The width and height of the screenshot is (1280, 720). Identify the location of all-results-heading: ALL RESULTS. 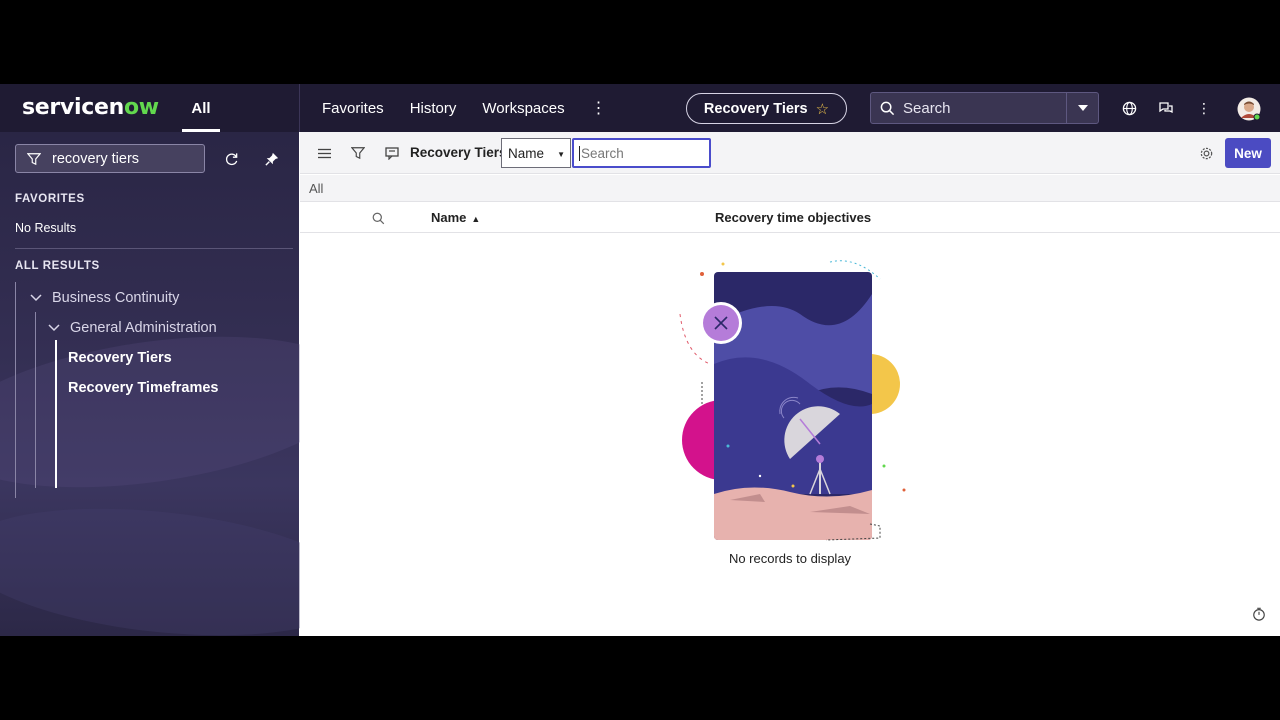
(57, 266).